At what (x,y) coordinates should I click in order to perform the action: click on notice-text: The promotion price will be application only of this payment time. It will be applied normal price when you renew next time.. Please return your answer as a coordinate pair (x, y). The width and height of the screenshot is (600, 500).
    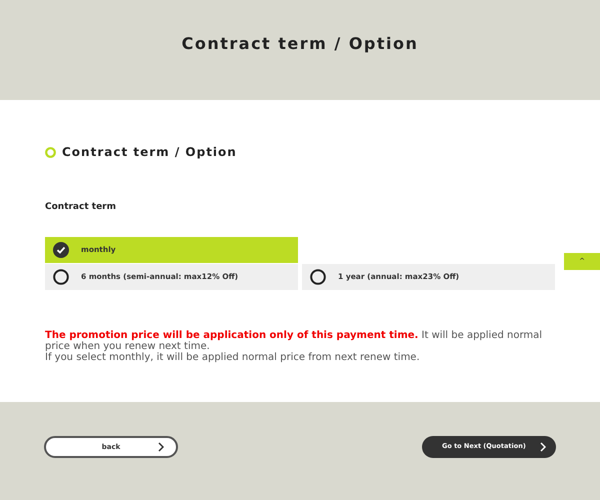
    Looking at the image, I should click on (294, 341).